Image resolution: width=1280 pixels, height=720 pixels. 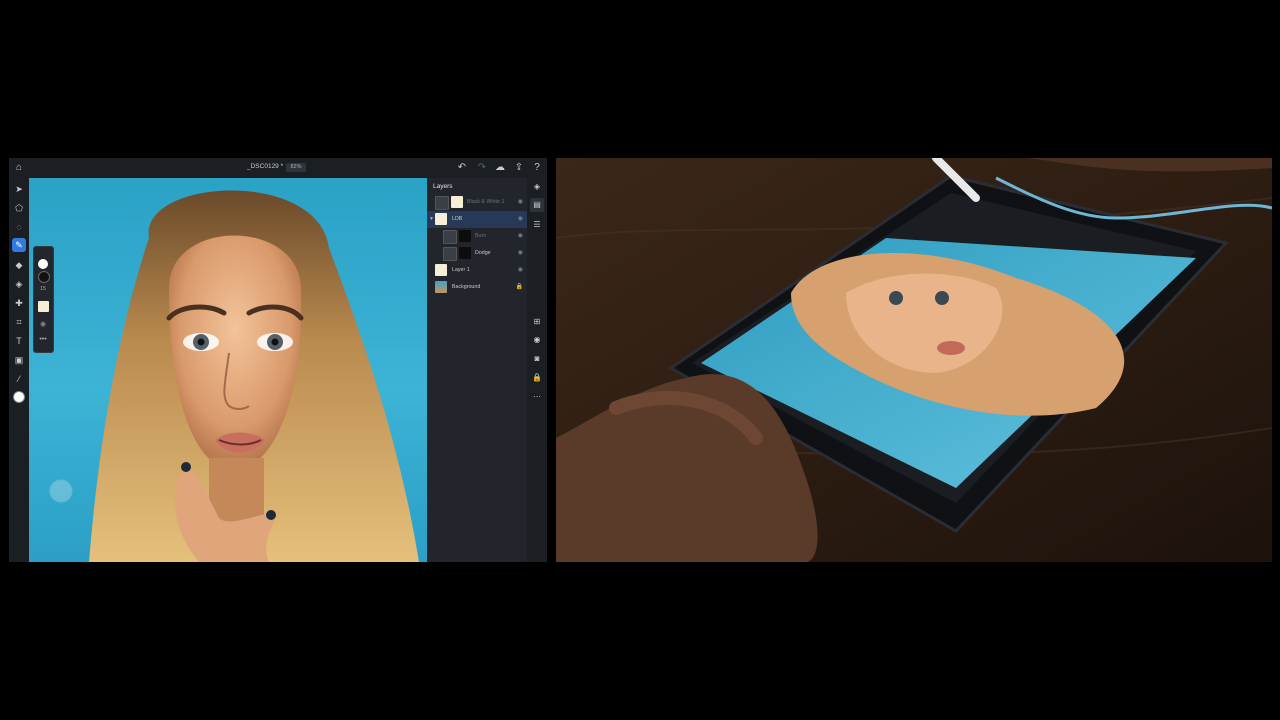 What do you see at coordinates (461, 270) in the screenshot?
I see `layer-name: Layer 1` at bounding box center [461, 270].